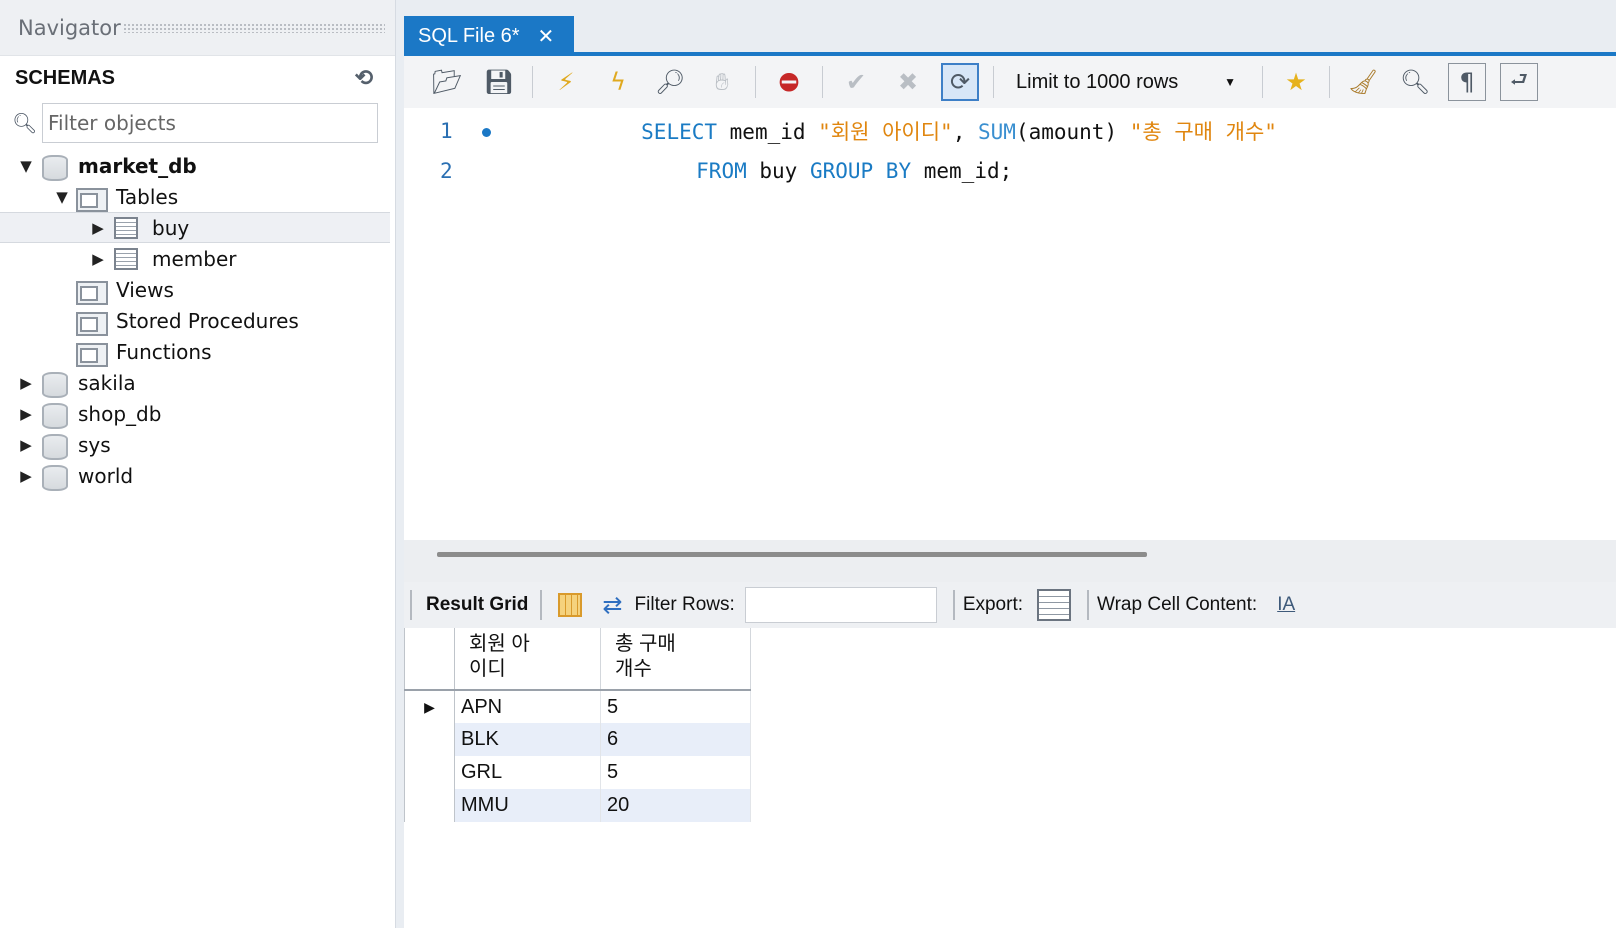  Describe the element at coordinates (527, 659) in the screenshot. I see `column-header: 회원 아 이디` at that location.